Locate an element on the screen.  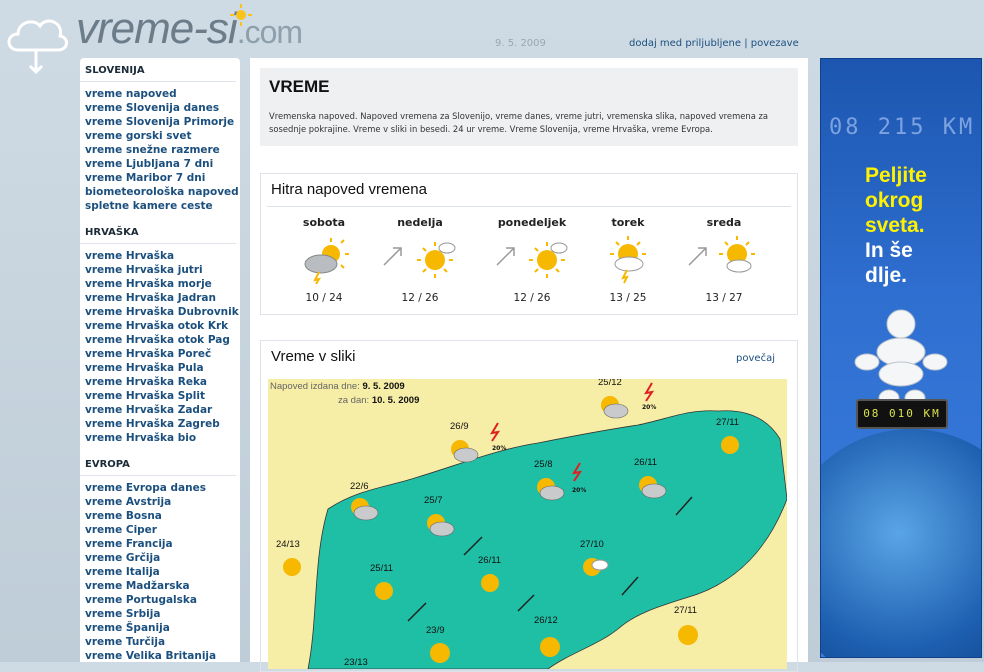
day-name: ponedeljek is located at coordinates (532, 222).